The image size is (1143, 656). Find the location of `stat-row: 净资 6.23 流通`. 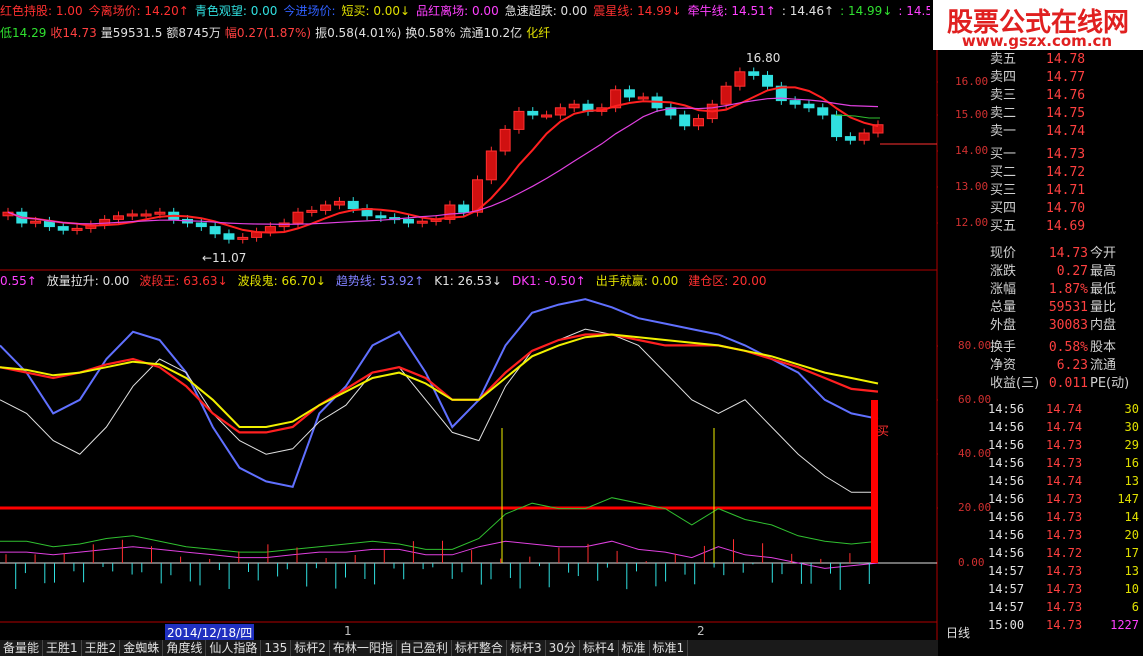

stat-row: 净资 6.23 流通 is located at coordinates (1065, 366).